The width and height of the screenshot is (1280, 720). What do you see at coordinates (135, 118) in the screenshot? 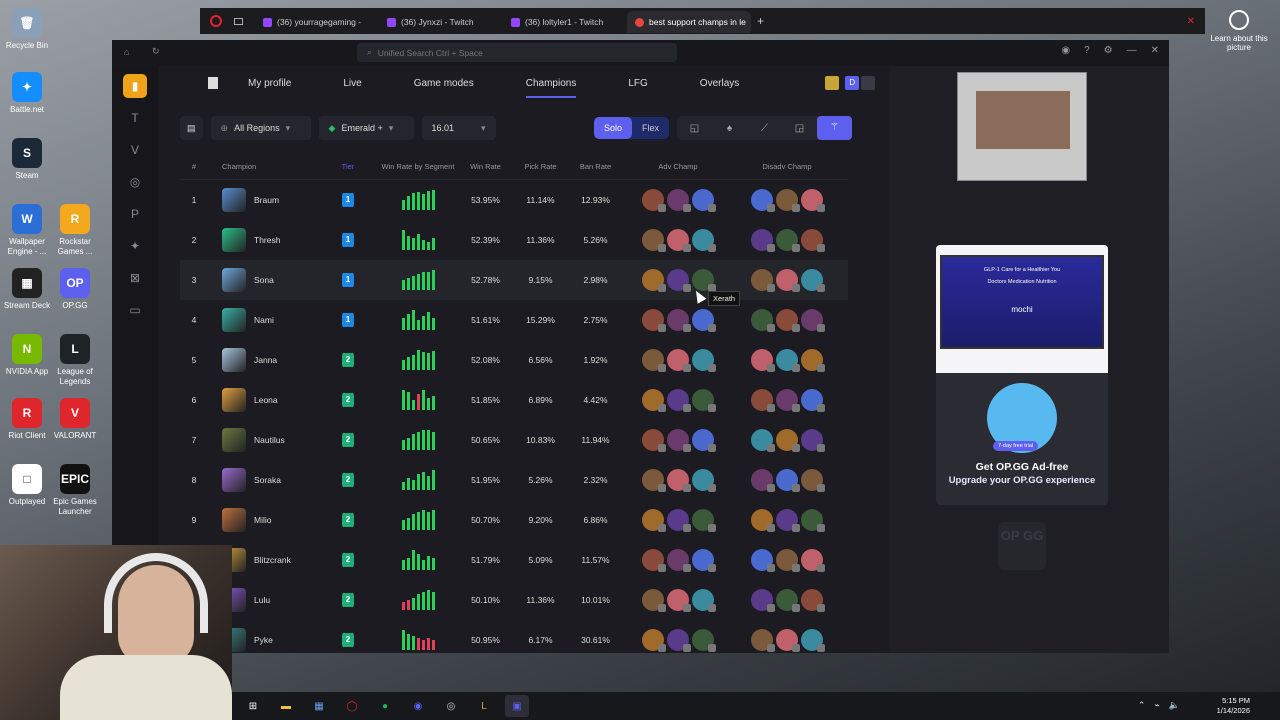
I see `sidebar-tft-icon: T` at bounding box center [135, 118].